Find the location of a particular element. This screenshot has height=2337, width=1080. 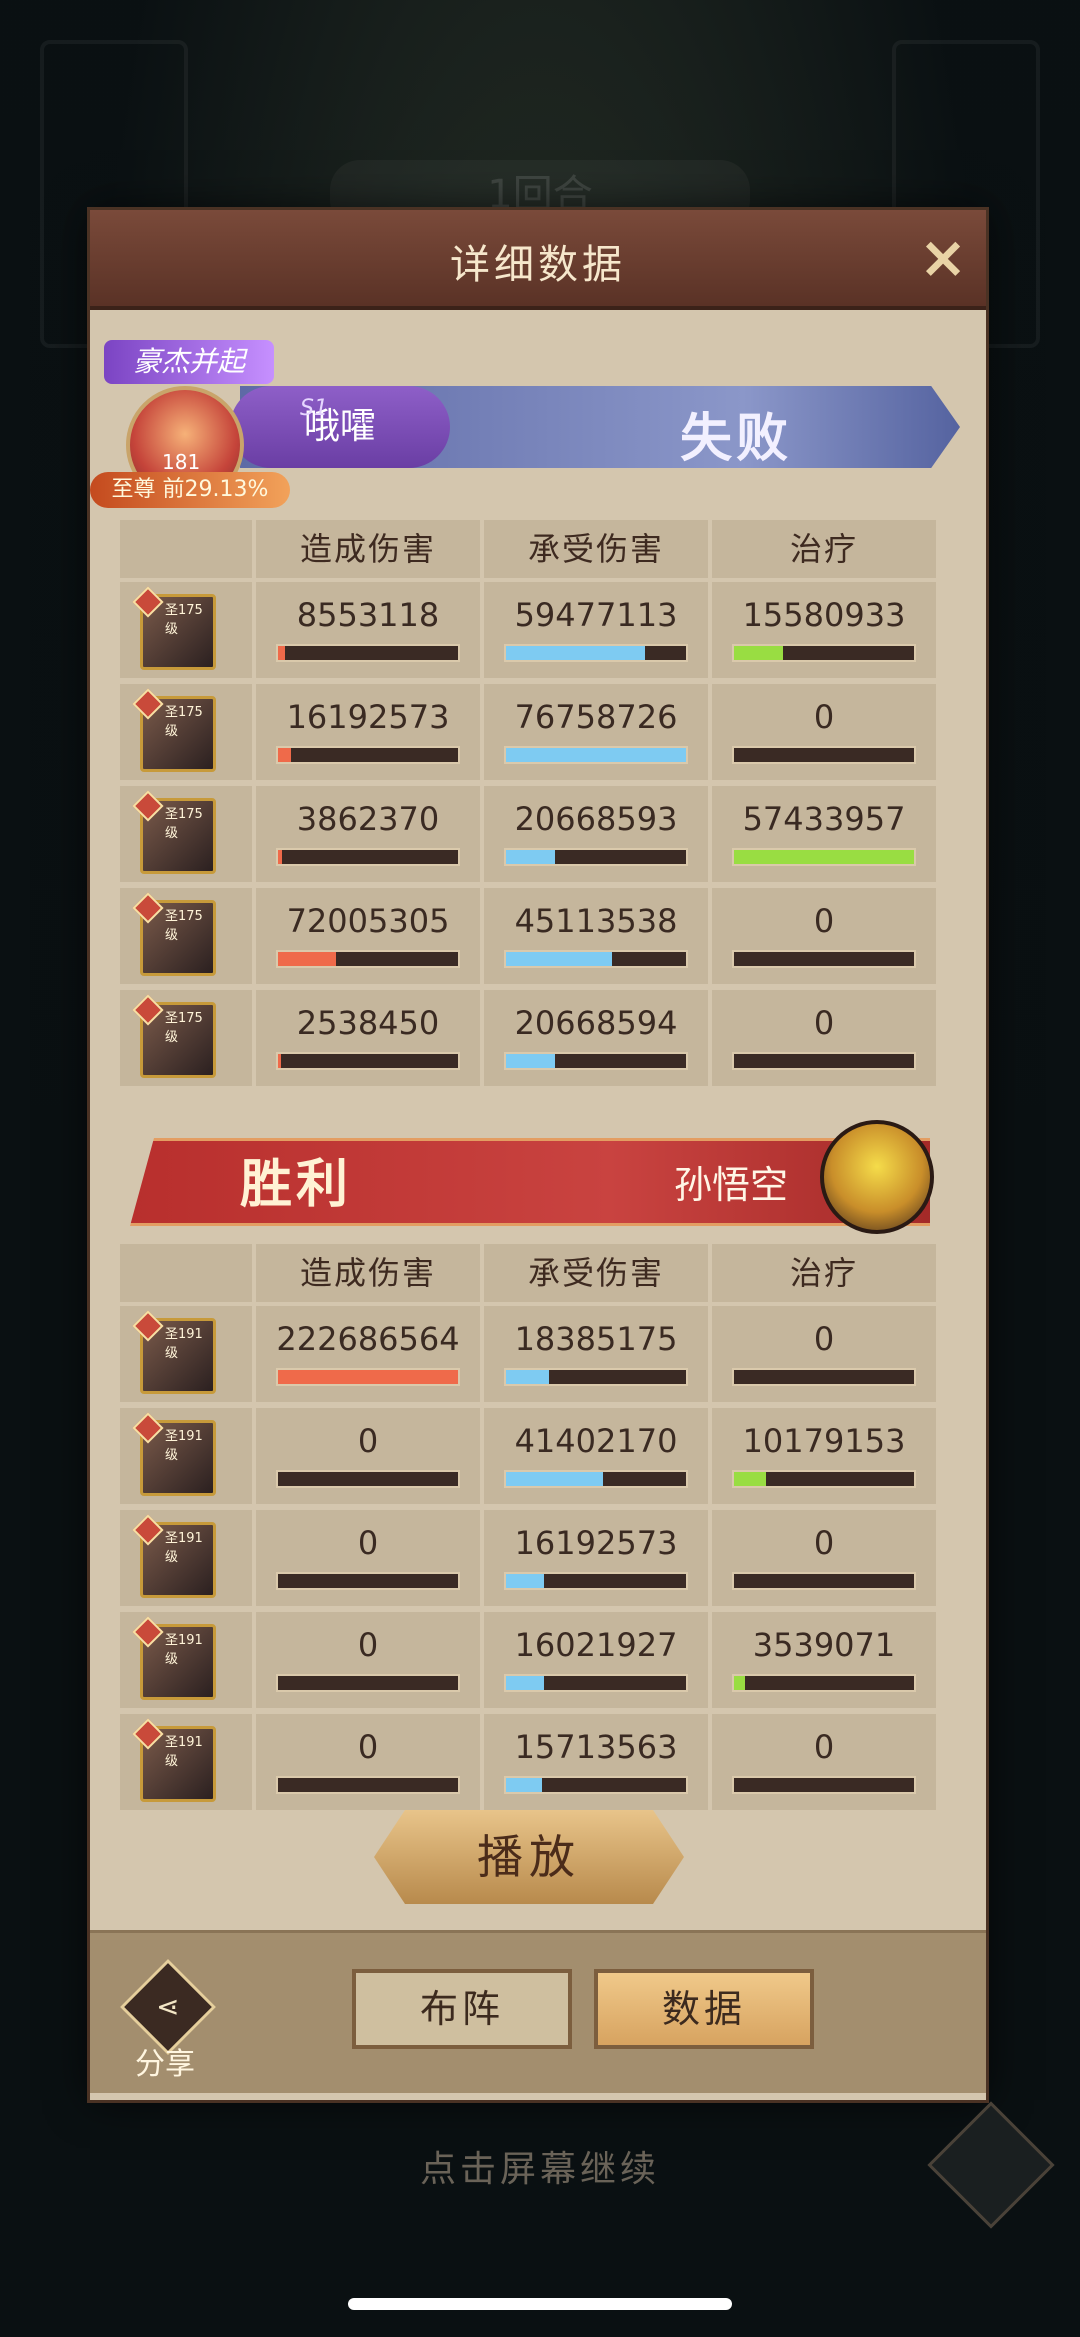

table-row: 圣175级 72005305 45113538 0 is located at coordinates (528, 936).